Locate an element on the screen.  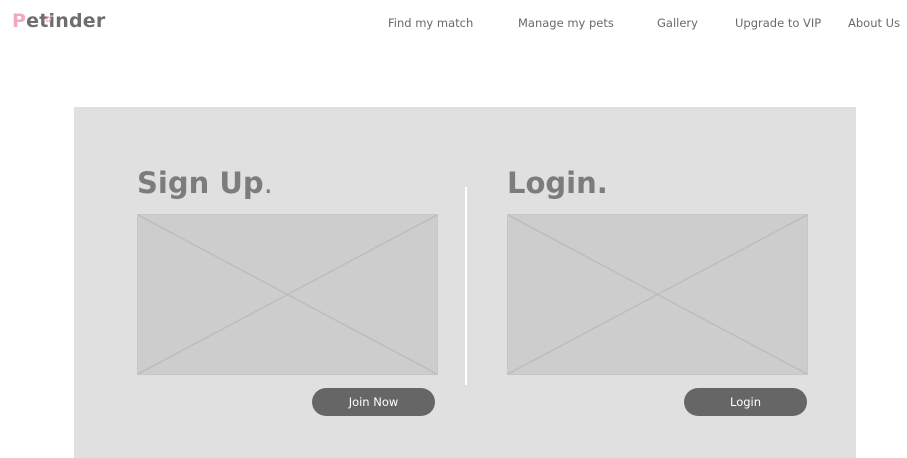
signup-title: Sign Up. is located at coordinates (205, 183).